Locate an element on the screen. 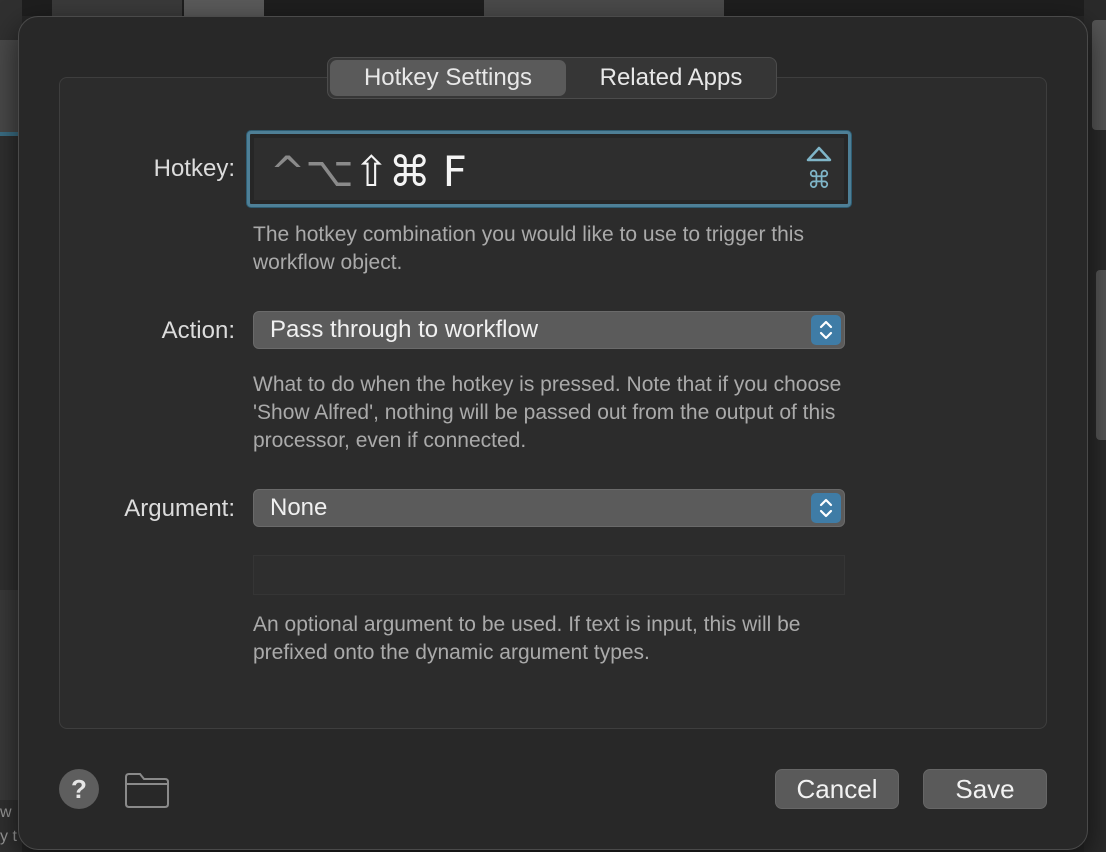  folder-icon is located at coordinates (147, 790).